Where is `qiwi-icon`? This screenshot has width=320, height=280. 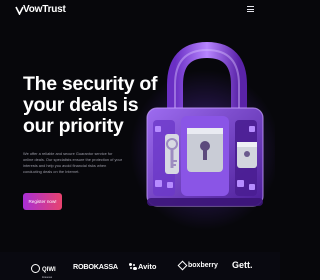 qiwi-icon is located at coordinates (35, 268).